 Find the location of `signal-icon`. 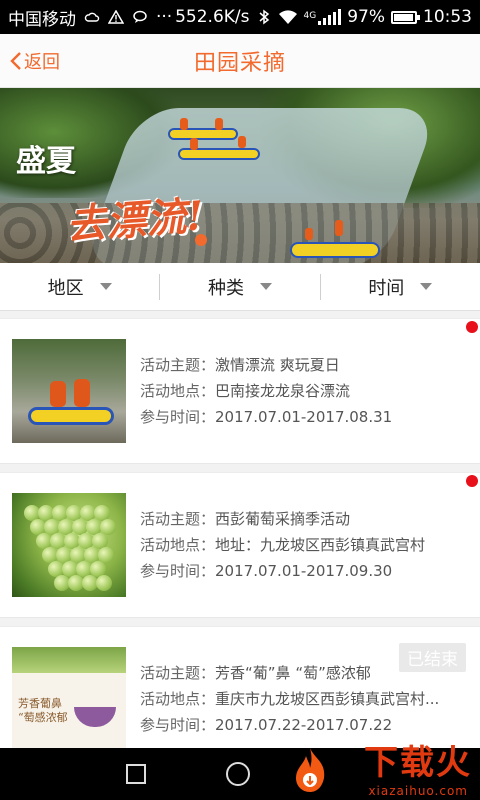

signal-icon is located at coordinates (330, 17).